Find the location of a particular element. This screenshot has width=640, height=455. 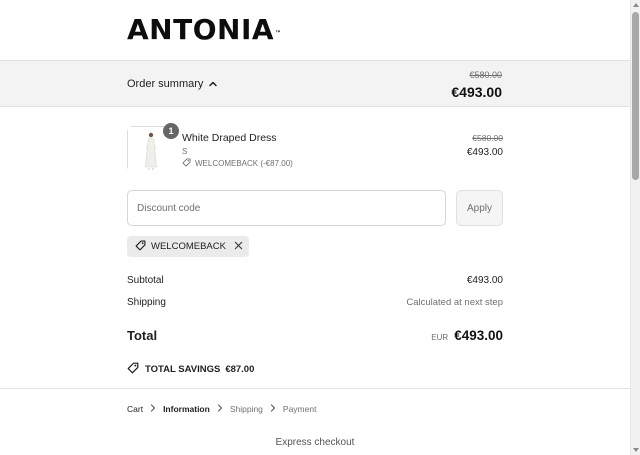

order-summary-bar: Order summary €580.00 €493.00 is located at coordinates (315, 83).